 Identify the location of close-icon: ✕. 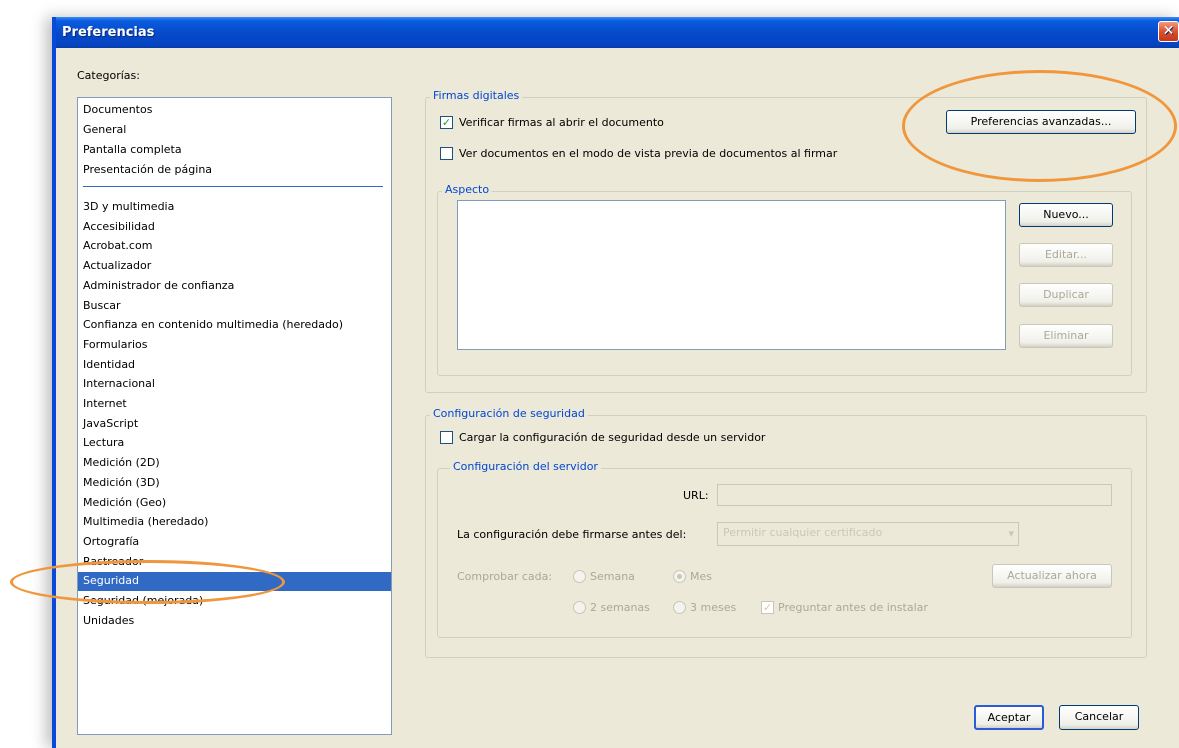
(1168, 31).